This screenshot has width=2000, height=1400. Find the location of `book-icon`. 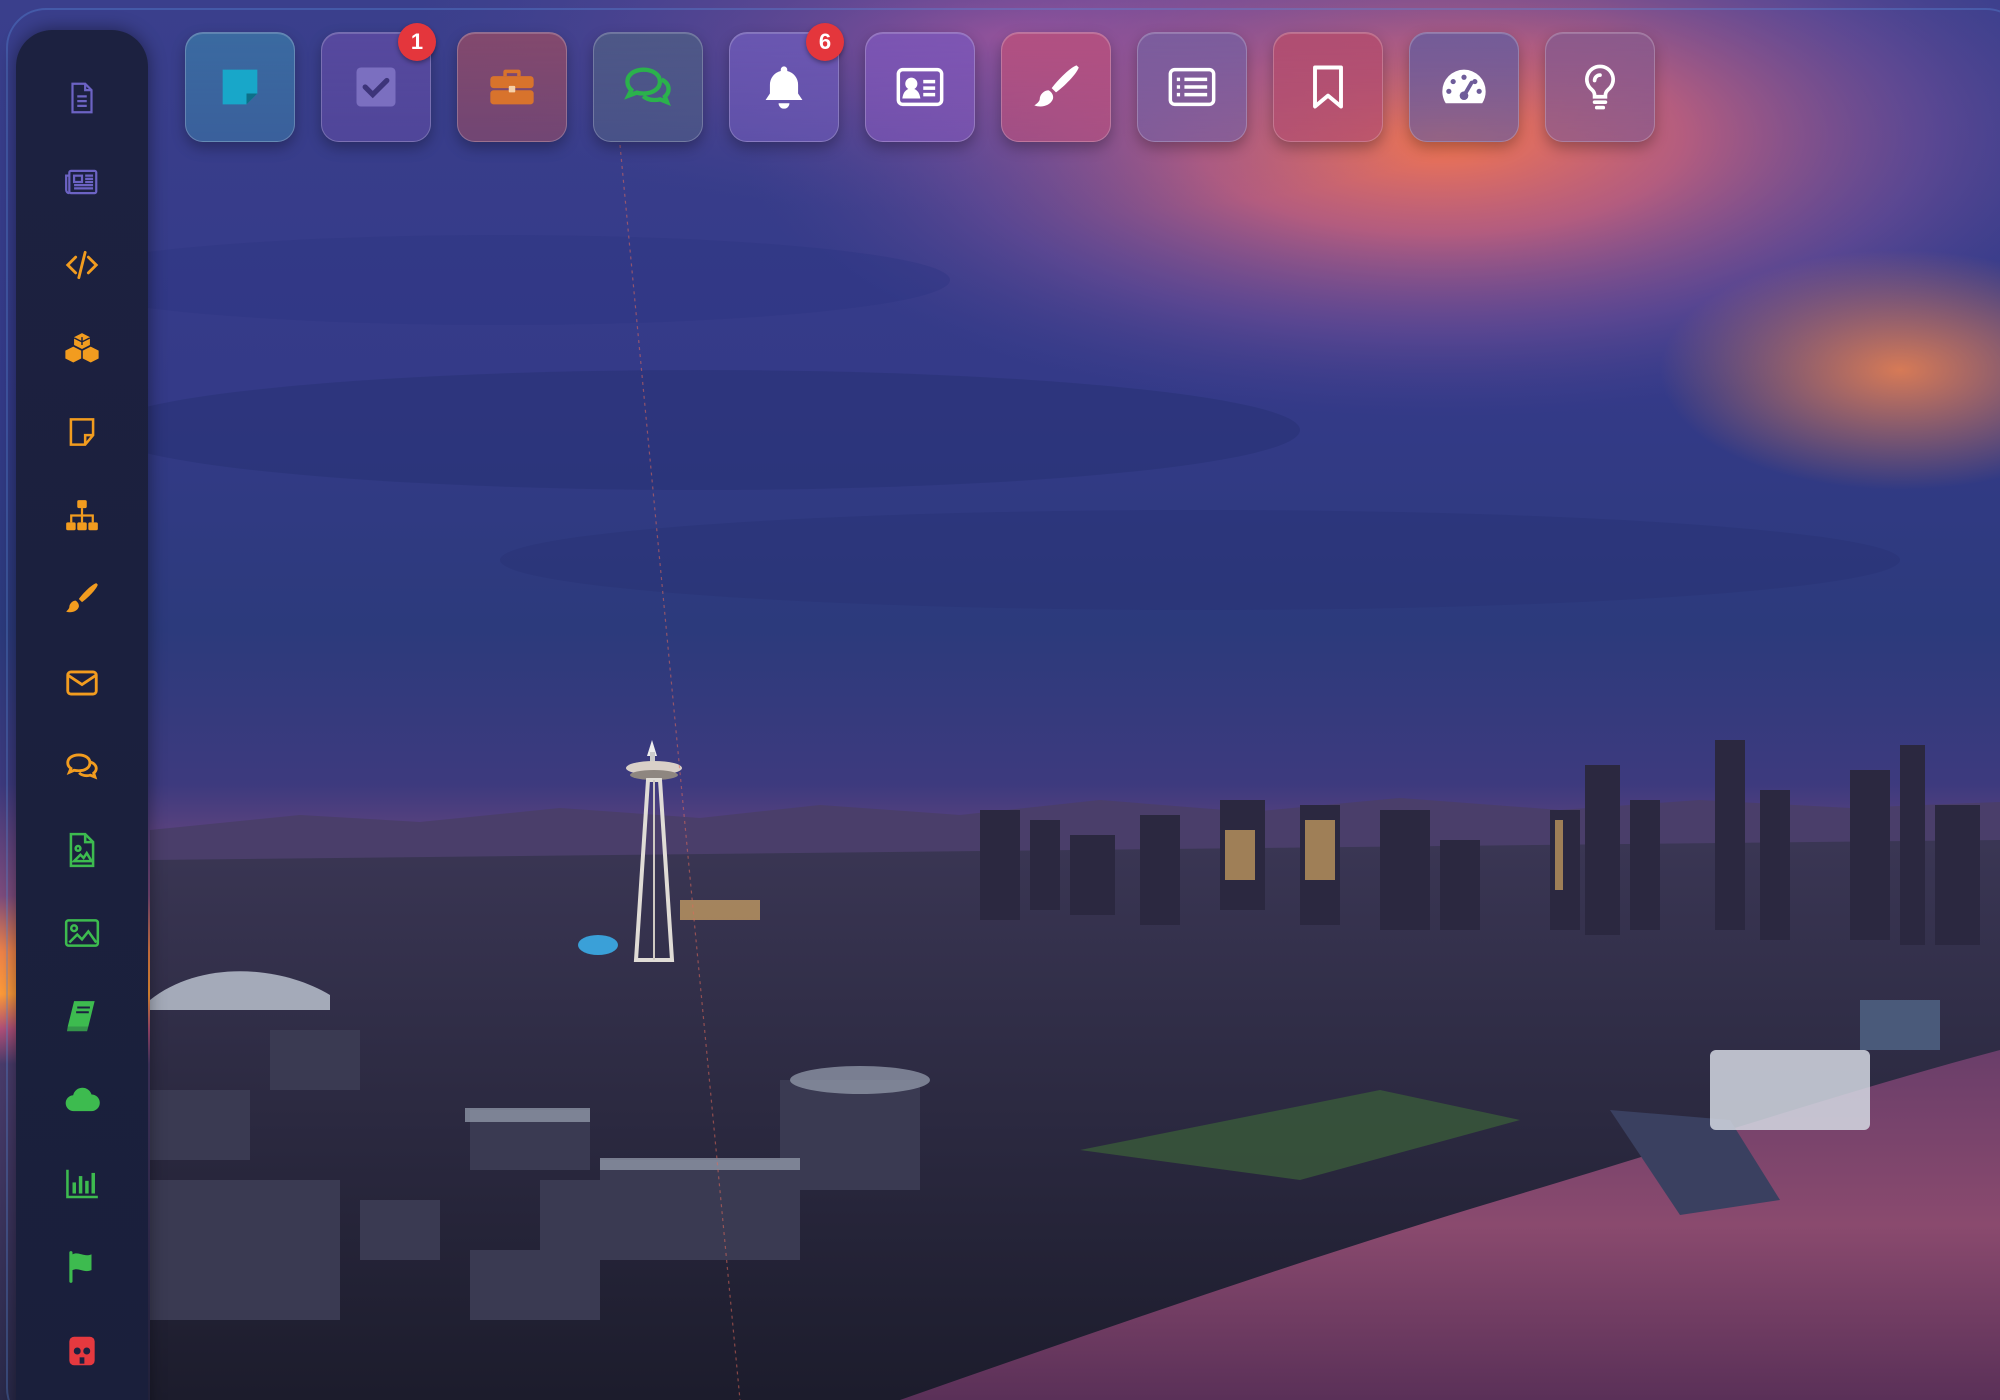

book-icon is located at coordinates (80, 1015).